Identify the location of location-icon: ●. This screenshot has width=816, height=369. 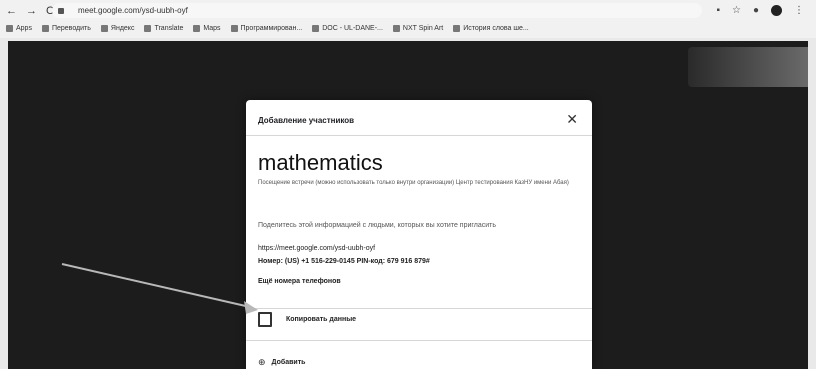
(756, 10).